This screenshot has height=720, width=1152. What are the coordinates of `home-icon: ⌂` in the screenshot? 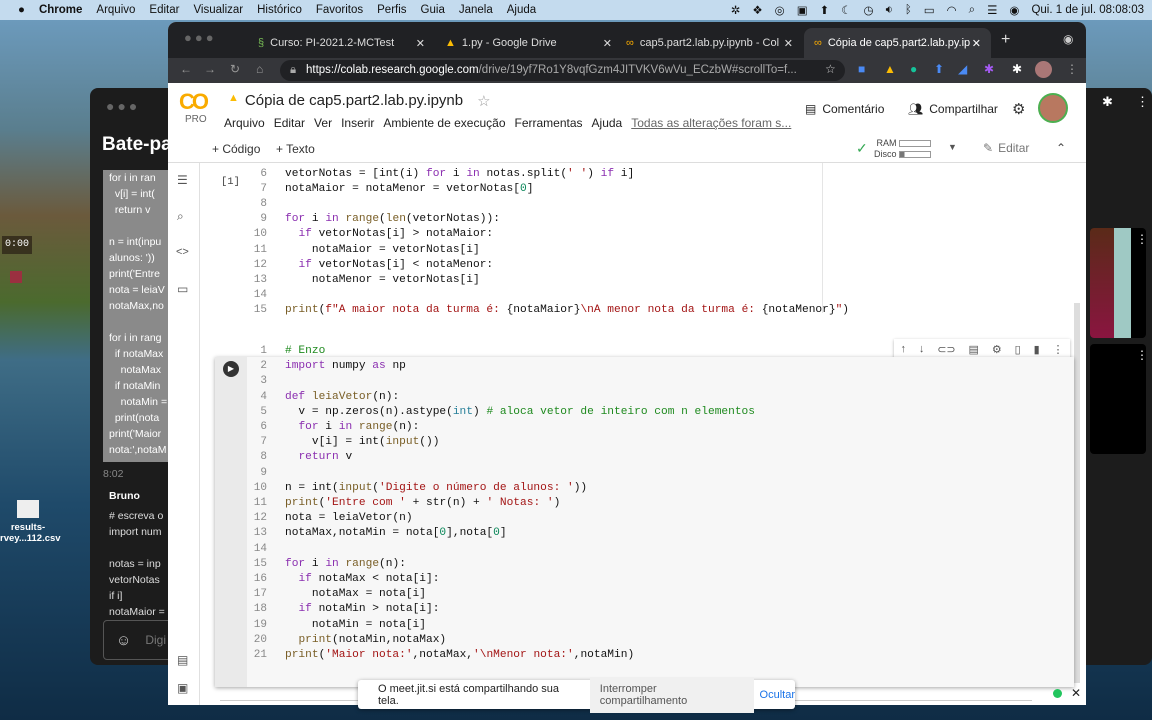 It's located at (259, 69).